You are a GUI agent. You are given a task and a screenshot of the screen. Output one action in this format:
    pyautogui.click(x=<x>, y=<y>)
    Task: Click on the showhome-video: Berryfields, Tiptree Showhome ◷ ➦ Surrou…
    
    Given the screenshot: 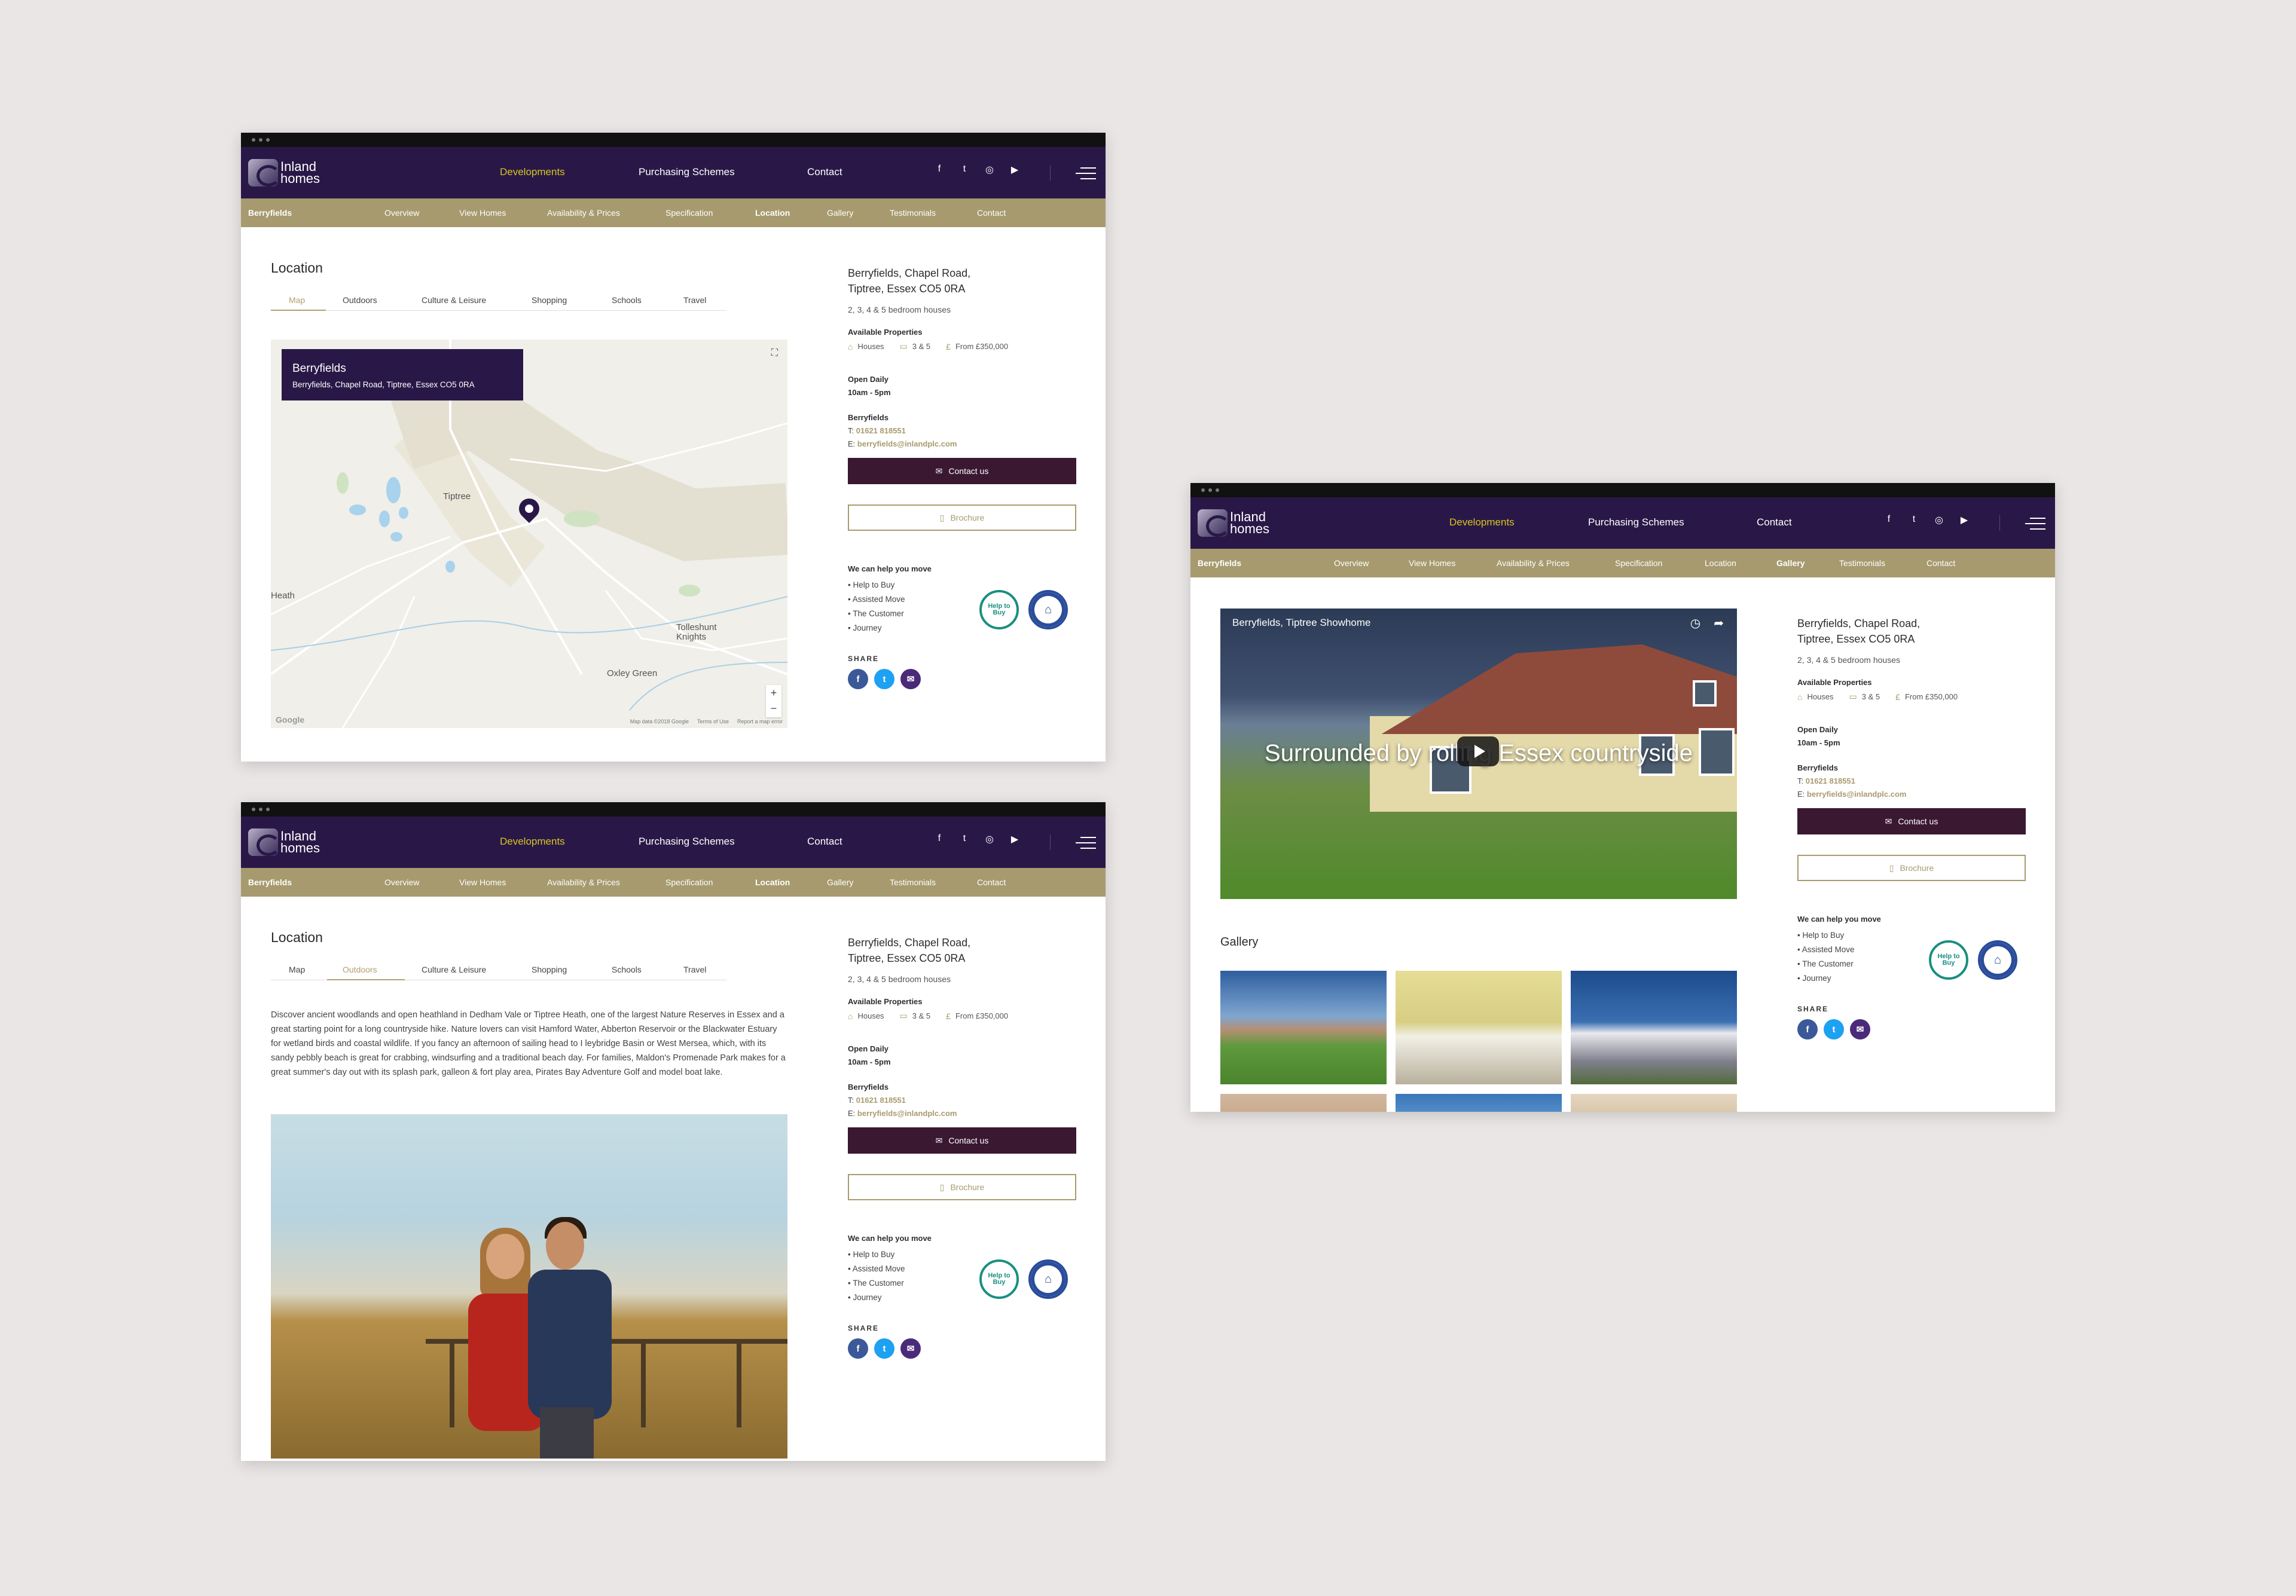 What is the action you would take?
    pyautogui.click(x=1478, y=754)
    